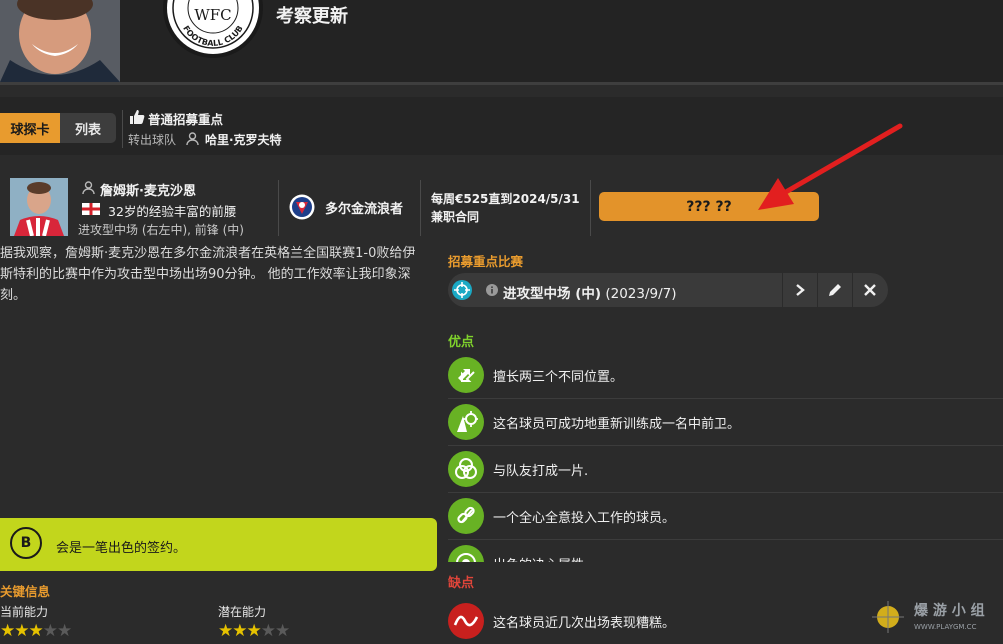  I want to click on strength-text: 擅长两三个不同位置。, so click(558, 377).